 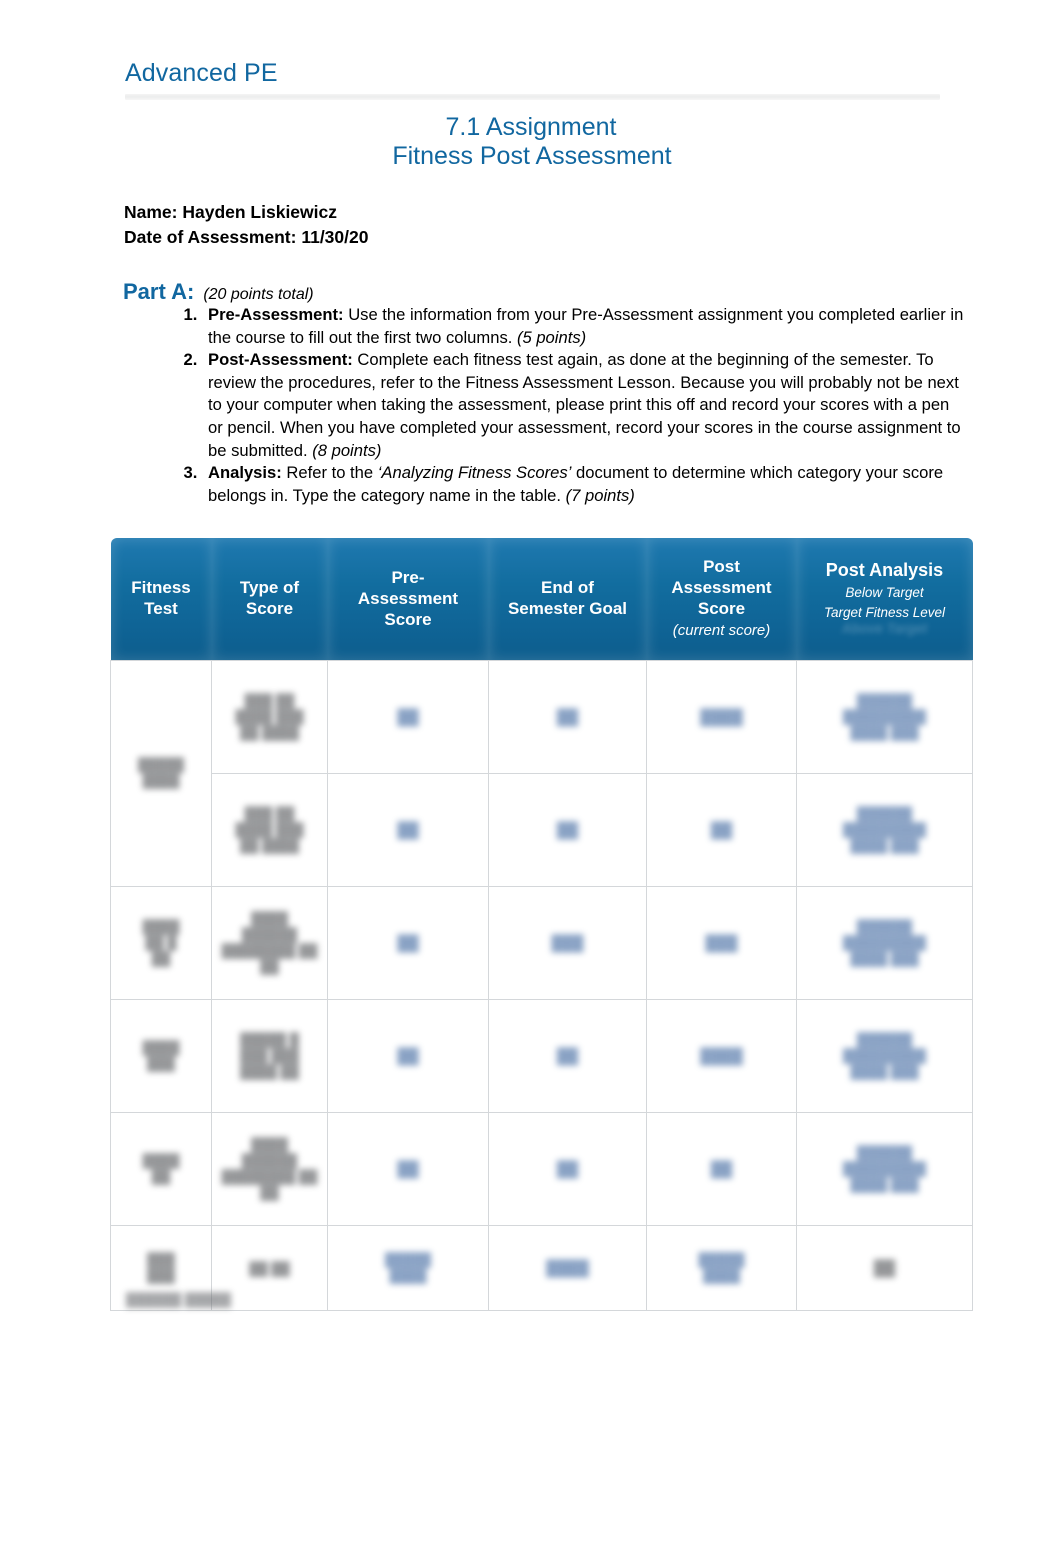 I want to click on col-header-type-of-score-label: Type of Score, so click(x=269, y=598).